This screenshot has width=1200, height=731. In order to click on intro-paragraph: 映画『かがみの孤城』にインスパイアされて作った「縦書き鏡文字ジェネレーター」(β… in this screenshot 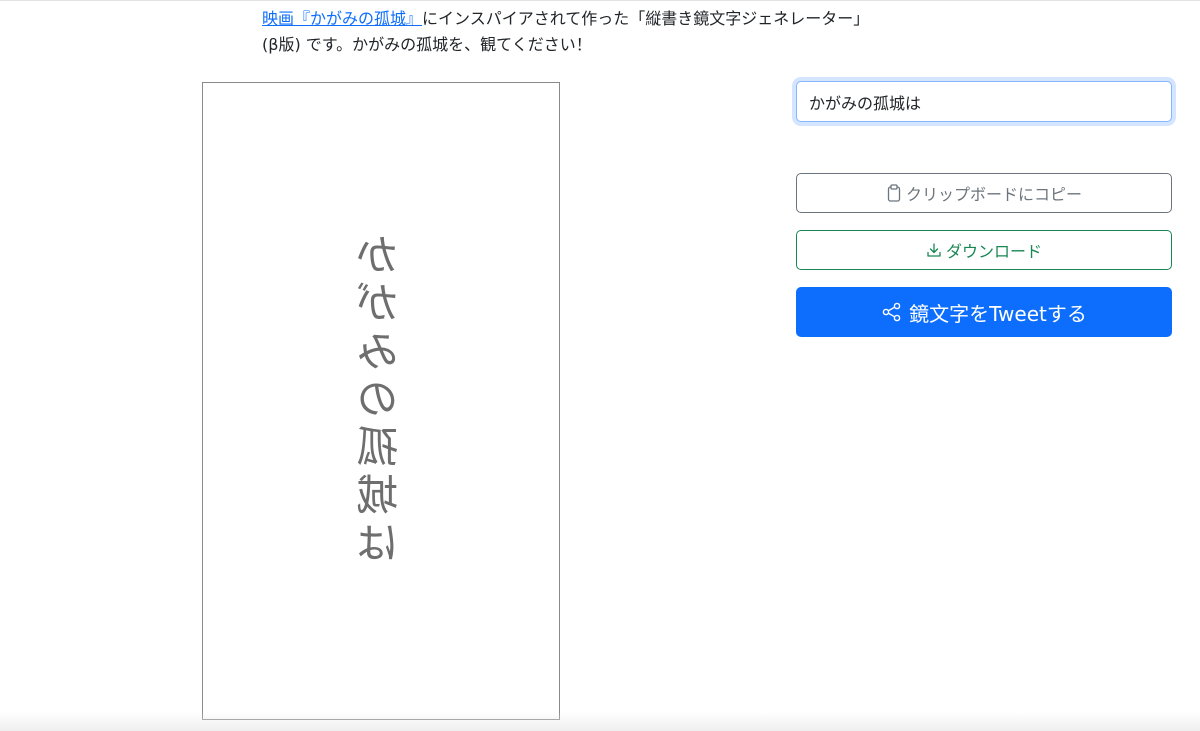, I will do `click(567, 32)`.